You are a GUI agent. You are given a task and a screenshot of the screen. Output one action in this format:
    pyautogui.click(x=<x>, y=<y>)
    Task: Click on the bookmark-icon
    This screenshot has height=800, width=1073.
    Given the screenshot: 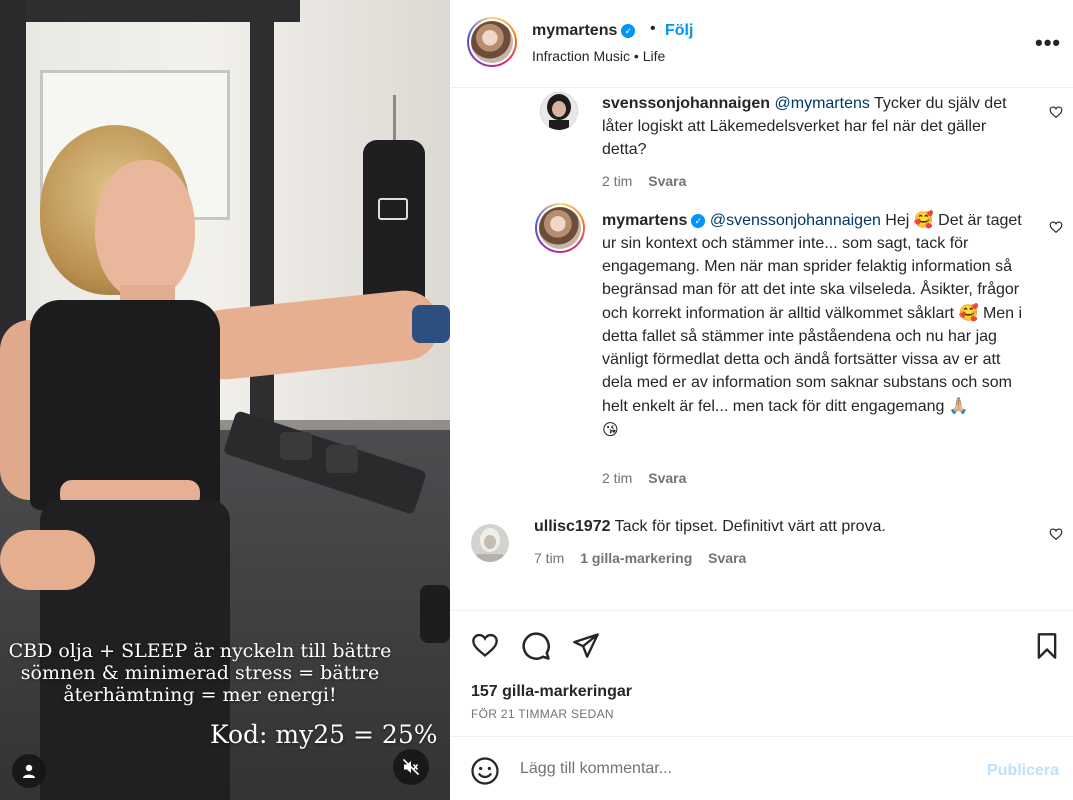 What is the action you would take?
    pyautogui.click(x=1047, y=646)
    